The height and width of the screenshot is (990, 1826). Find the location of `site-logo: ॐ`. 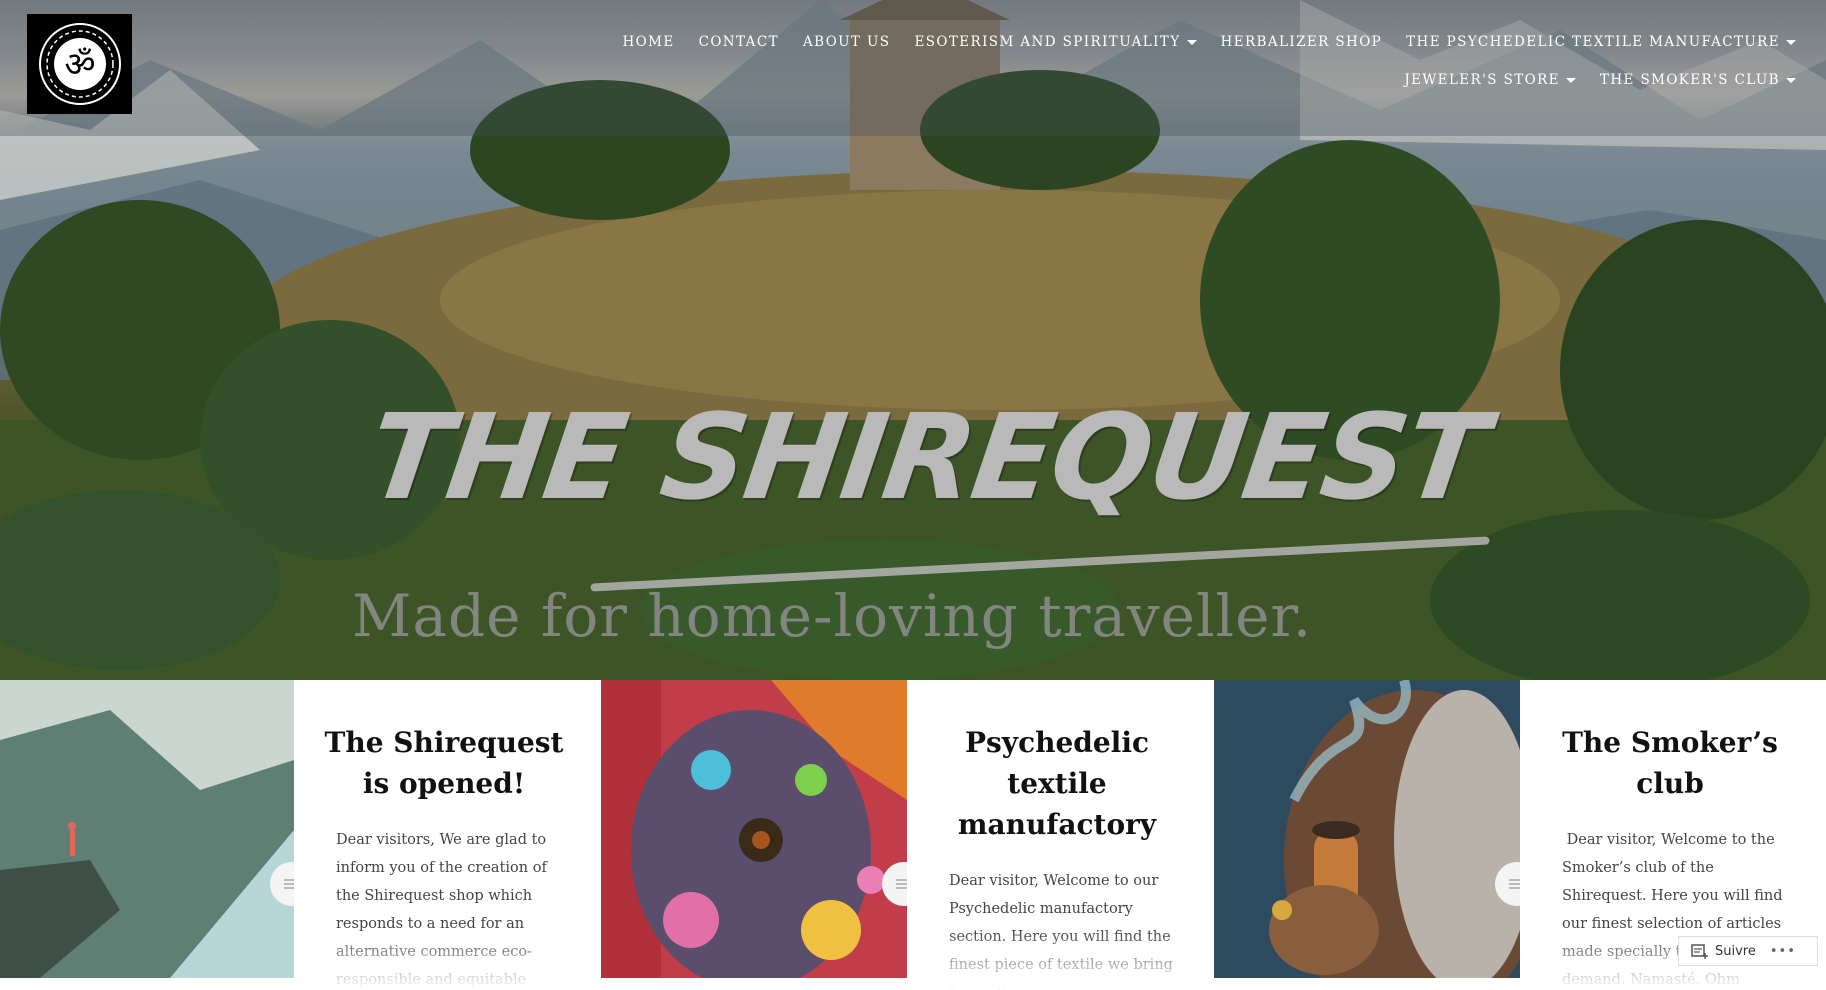

site-logo: ॐ is located at coordinates (79, 64).